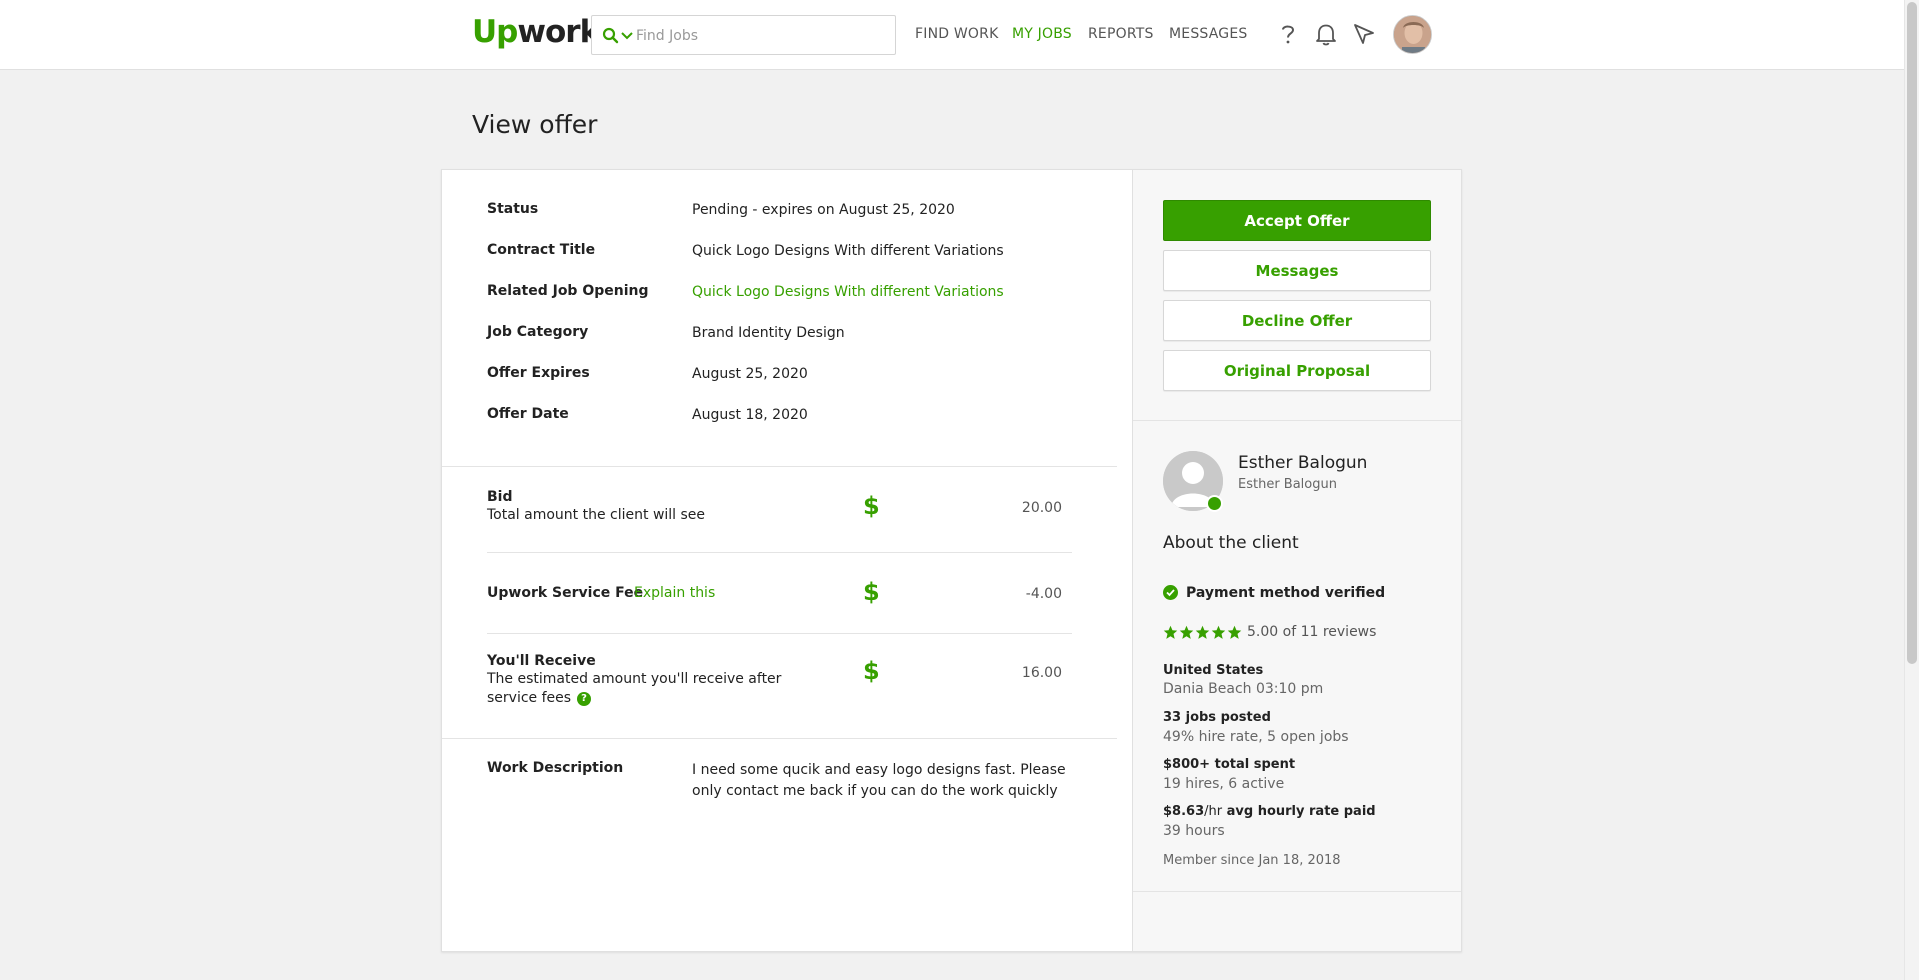 The image size is (1919, 980). Describe the element at coordinates (555, 768) in the screenshot. I see `work-description-label: Work Description` at that location.